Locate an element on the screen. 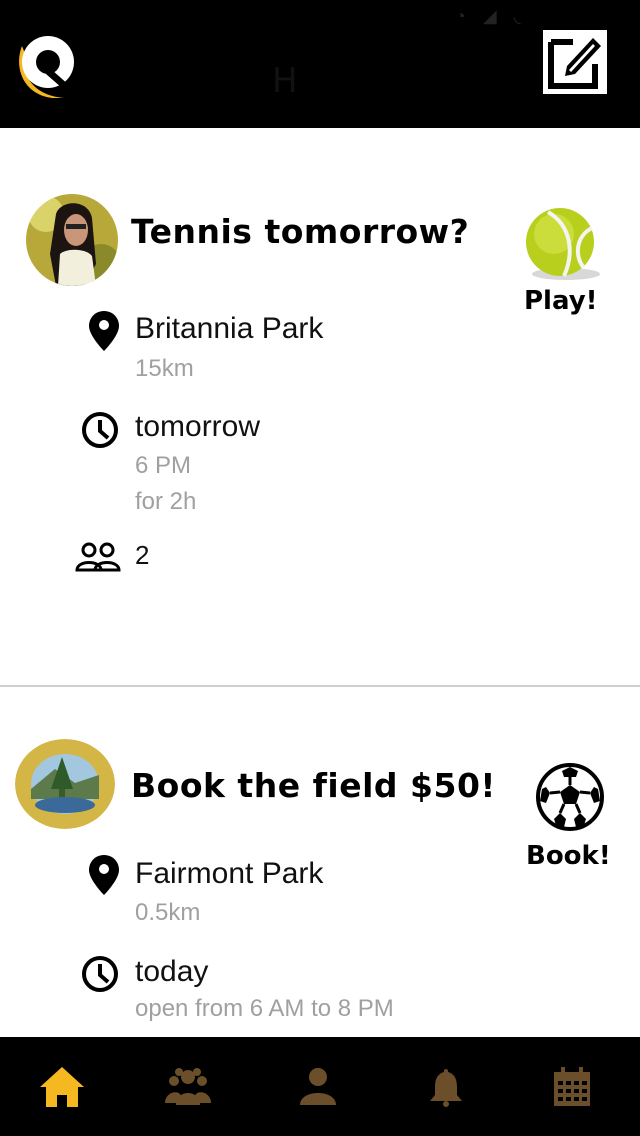  calendar-icon is located at coordinates (572, 1086).